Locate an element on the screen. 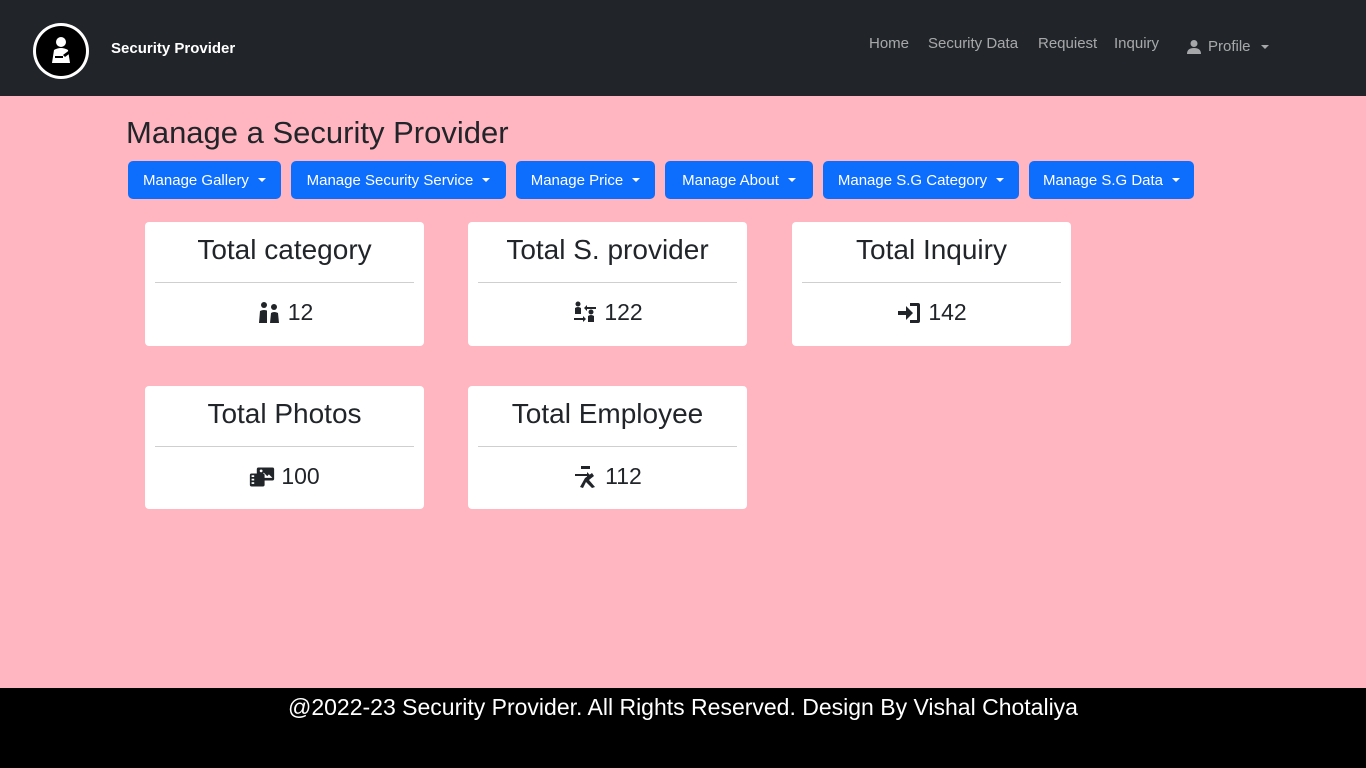  card-title: Total Photos is located at coordinates (284, 413).